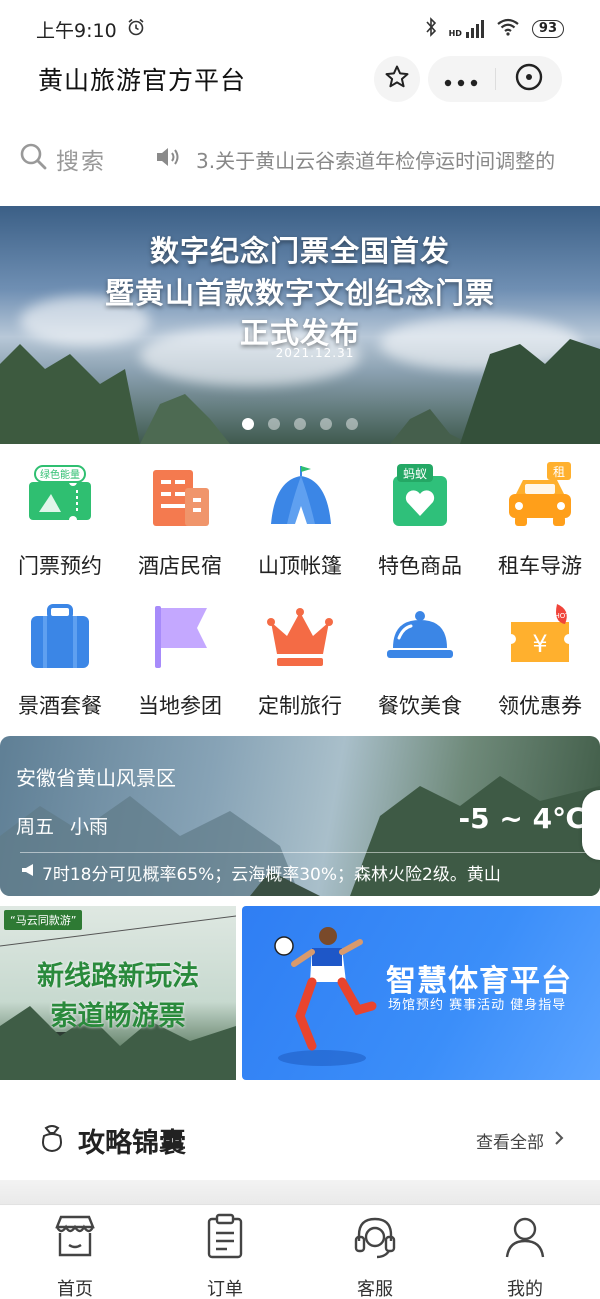  I want to click on notice-ticker: 3.关于黄山云谷索道年检停运时间调整的, so click(354, 159).